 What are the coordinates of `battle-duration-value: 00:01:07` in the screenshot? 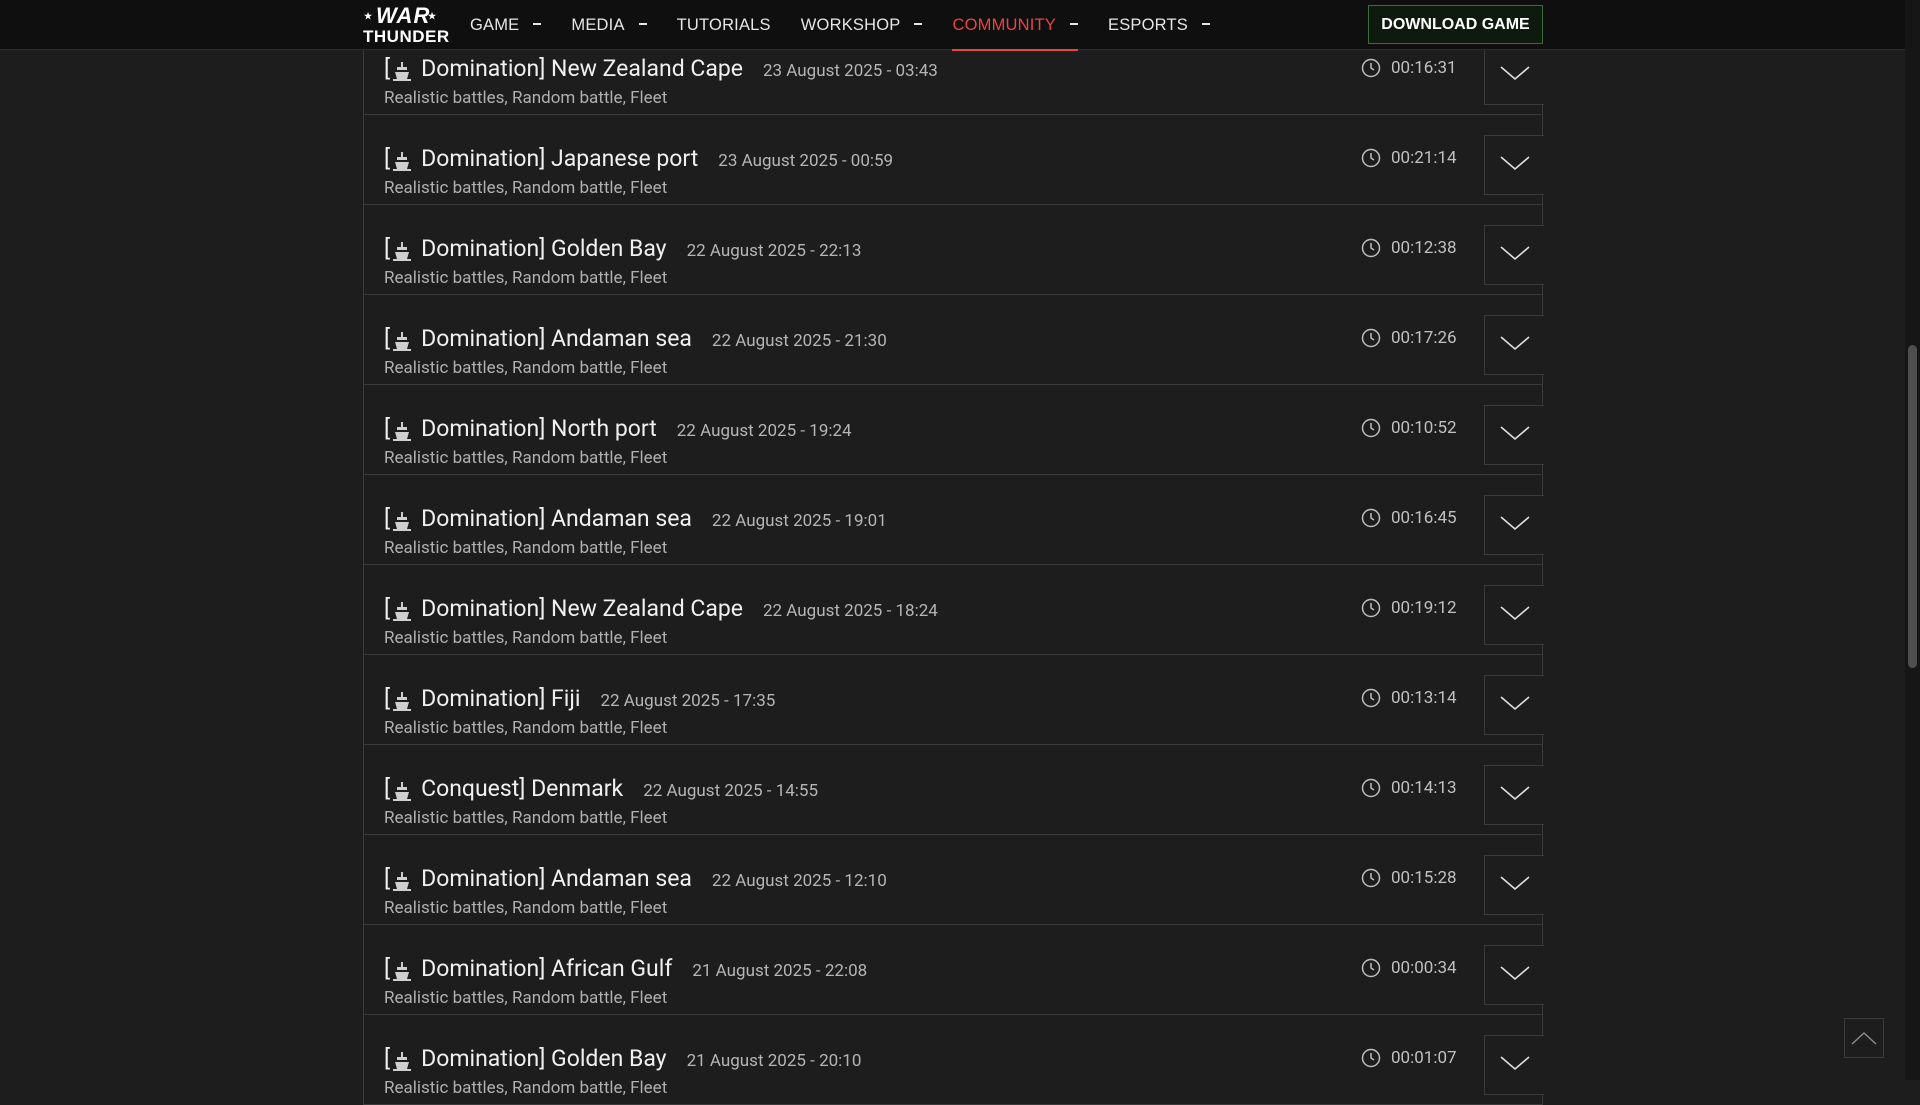 It's located at (1424, 1058).